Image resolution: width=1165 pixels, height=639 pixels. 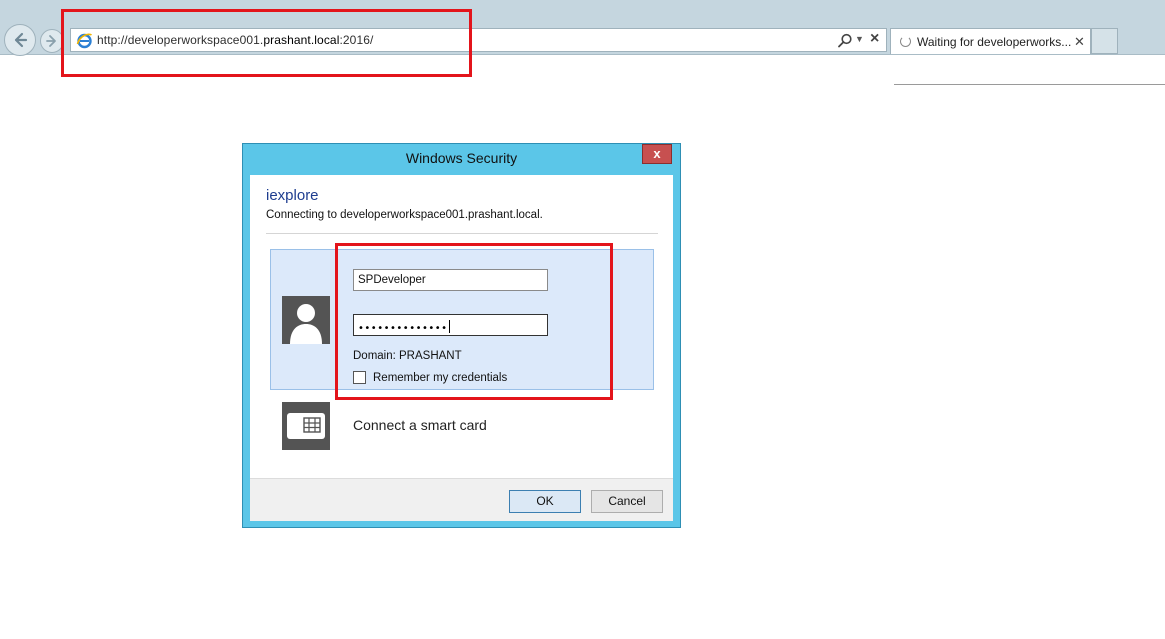 I want to click on app-name: iexplore, so click(x=292, y=195).